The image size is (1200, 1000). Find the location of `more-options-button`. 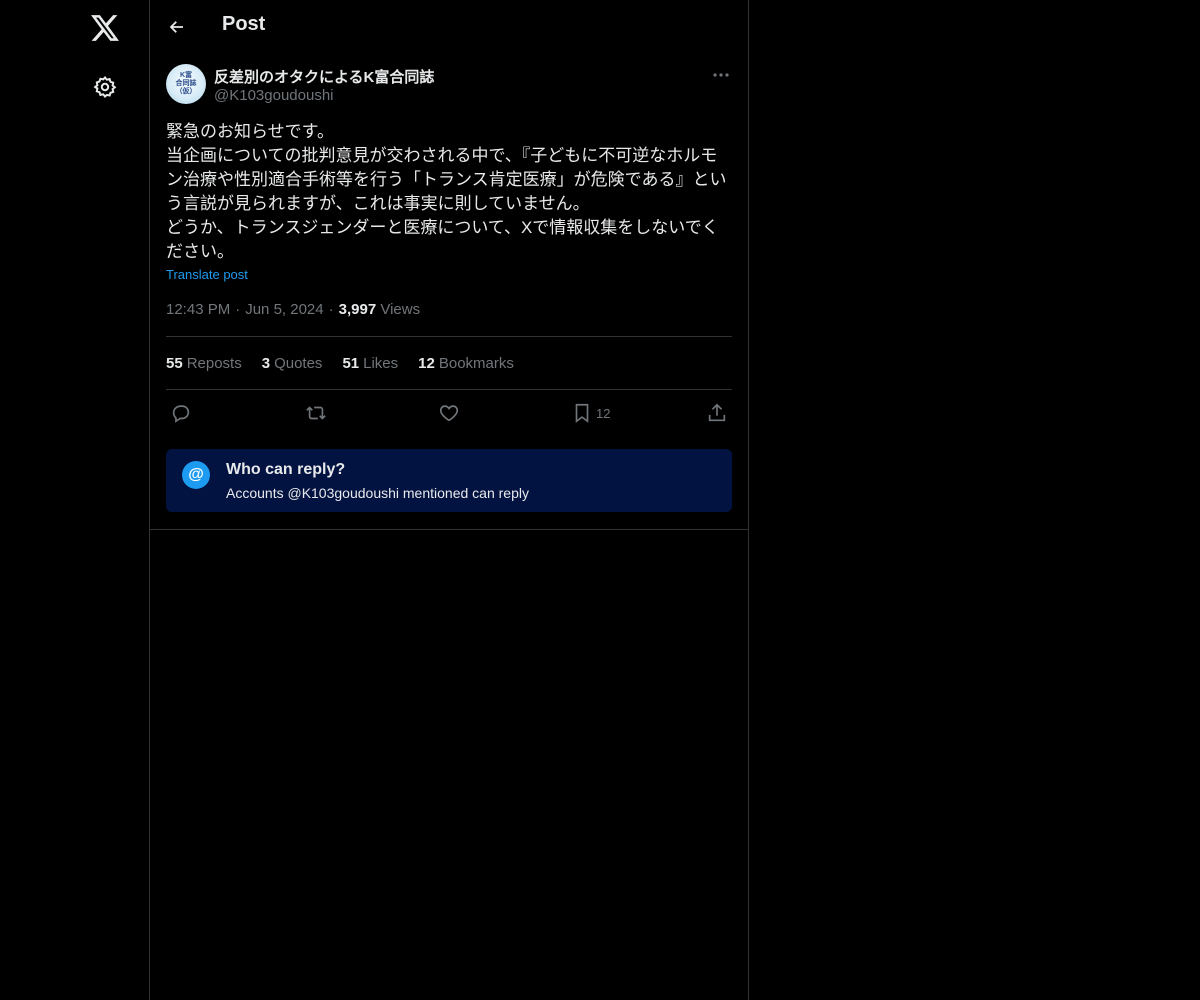

more-options-button is located at coordinates (721, 75).